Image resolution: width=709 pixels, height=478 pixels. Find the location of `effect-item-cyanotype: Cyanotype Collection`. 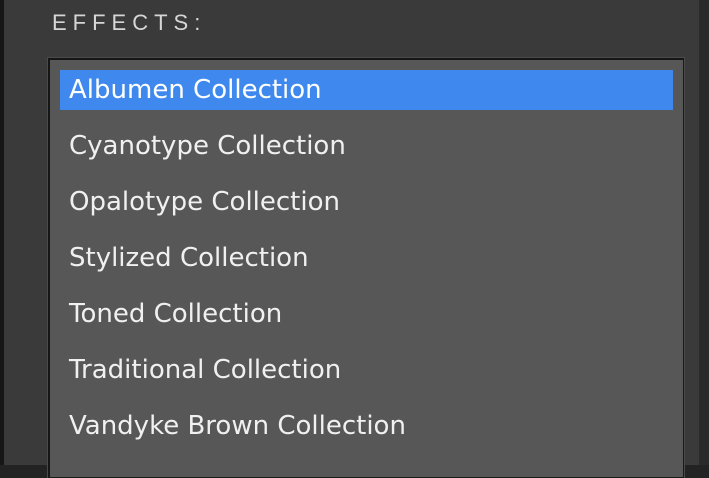

effect-item-cyanotype: Cyanotype Collection is located at coordinates (366, 146).